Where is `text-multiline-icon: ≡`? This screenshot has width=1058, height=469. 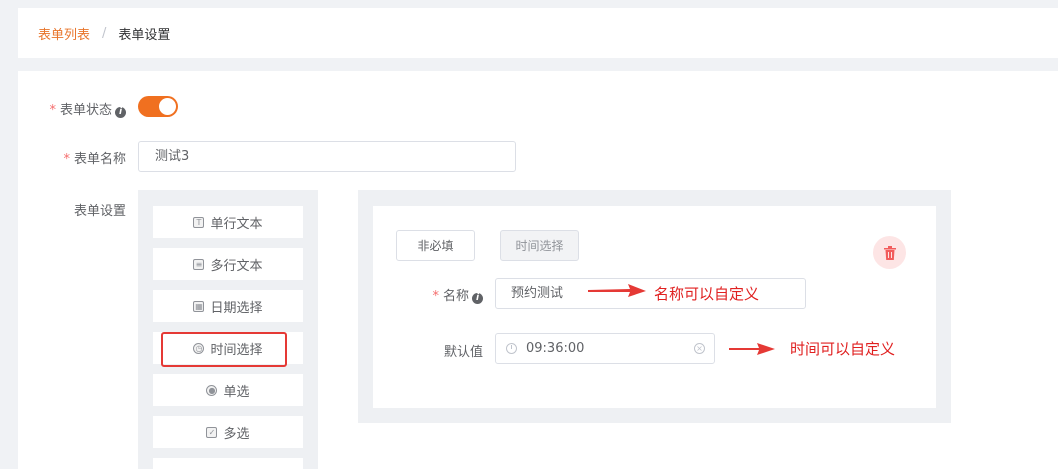 text-multiline-icon: ≡ is located at coordinates (199, 264).